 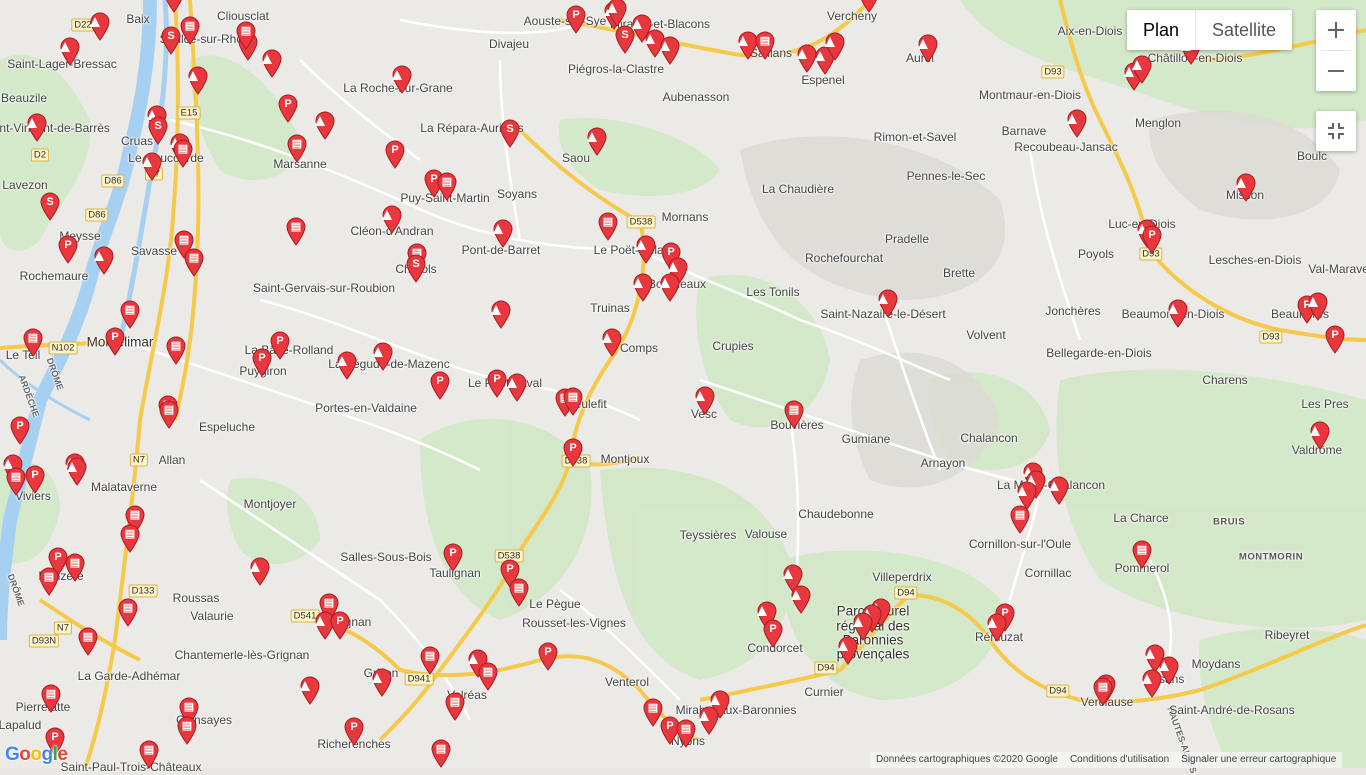 What do you see at coordinates (1336, 30) in the screenshot?
I see `zoom-in-button` at bounding box center [1336, 30].